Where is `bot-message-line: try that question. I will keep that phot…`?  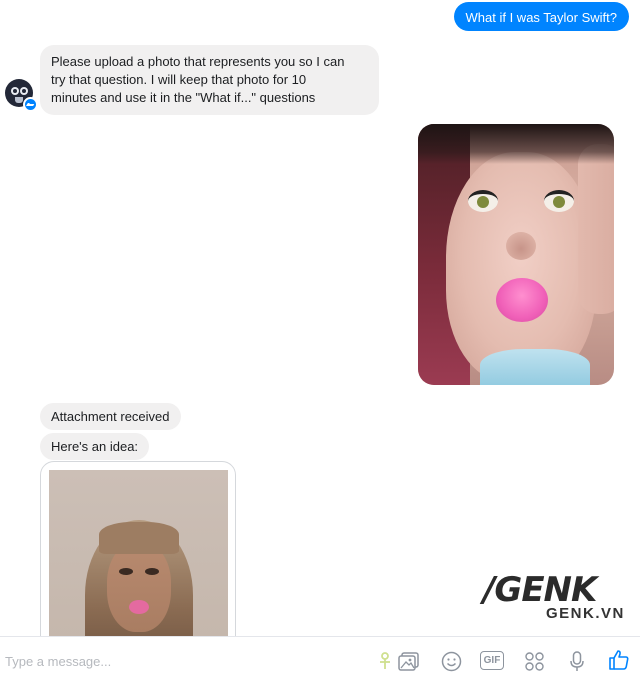
bot-message-line: try that question. I will keep that phot… is located at coordinates (179, 79).